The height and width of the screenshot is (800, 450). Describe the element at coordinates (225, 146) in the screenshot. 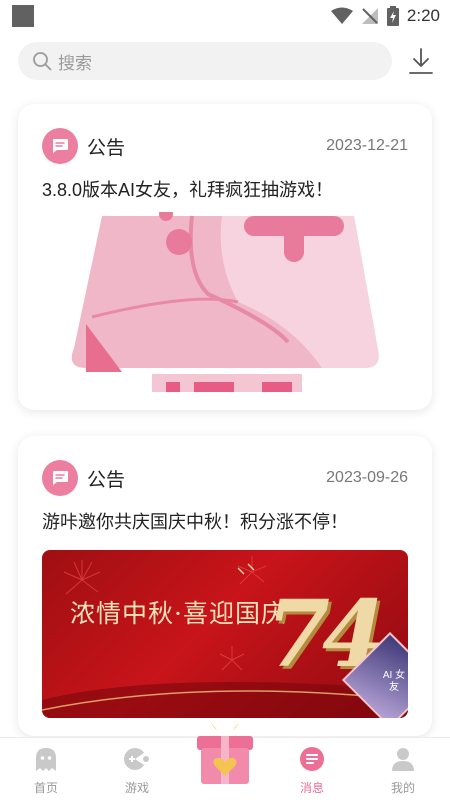

I see `card-header: 公告 2023-12-21` at that location.